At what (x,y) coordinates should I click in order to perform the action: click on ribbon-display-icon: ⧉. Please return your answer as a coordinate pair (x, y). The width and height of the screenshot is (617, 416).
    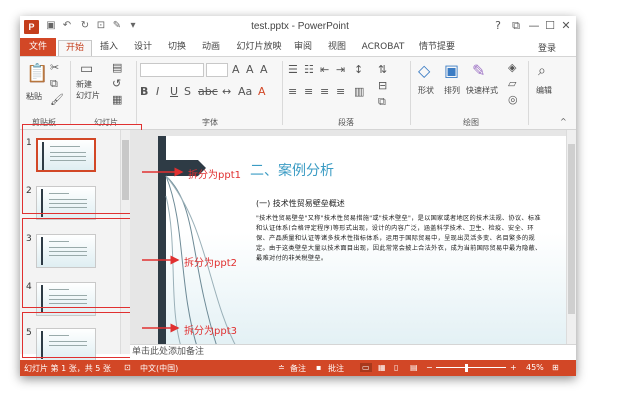
    Looking at the image, I should click on (516, 26).